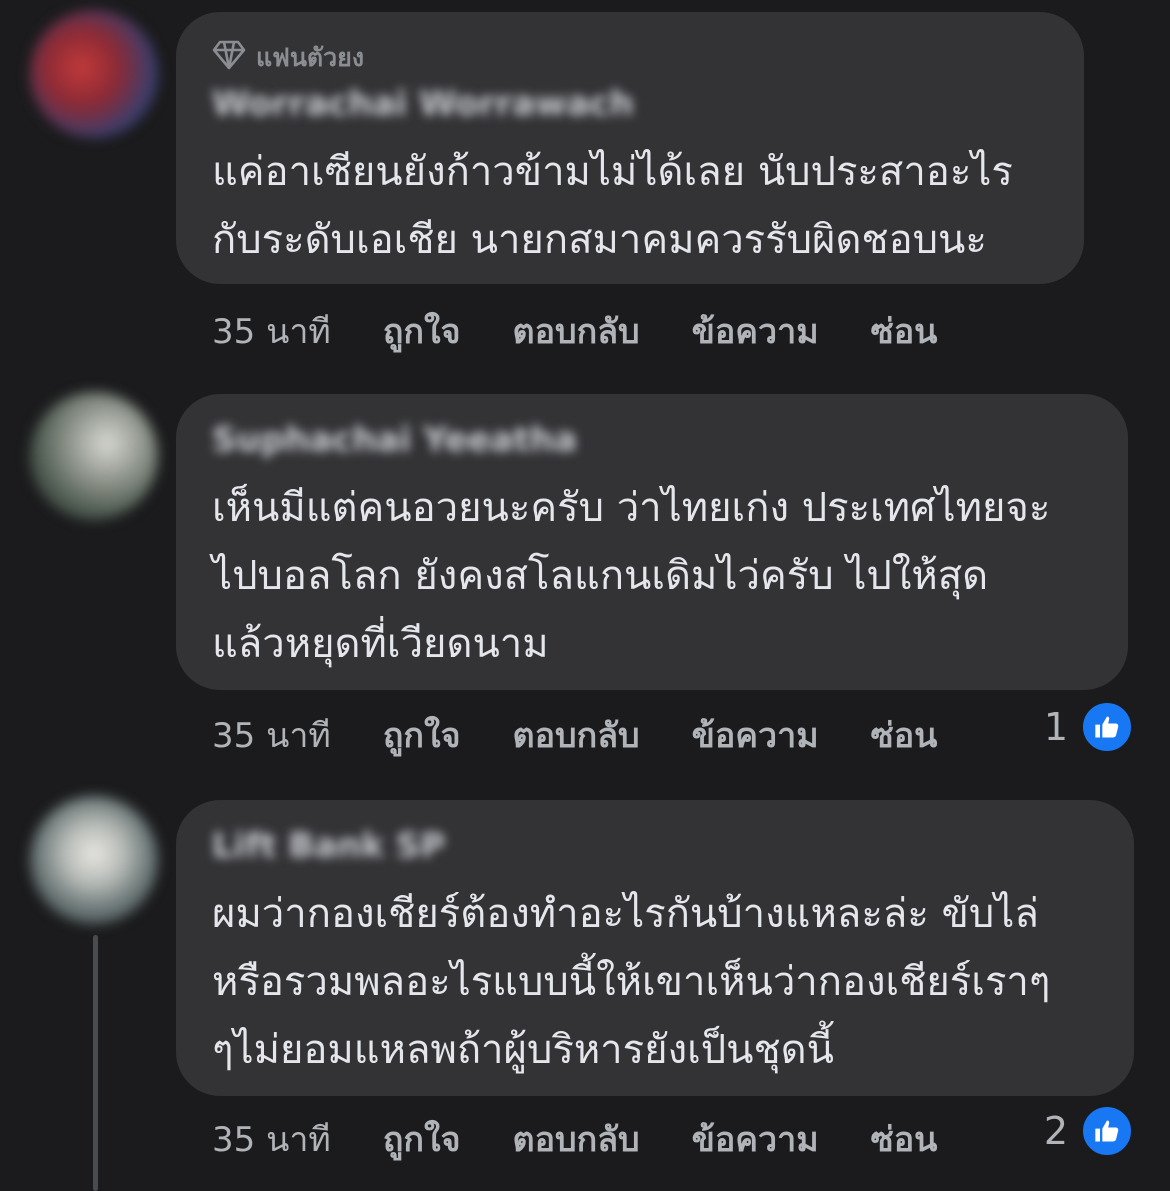  Describe the element at coordinates (1055, 727) in the screenshot. I see `reaction-count: 1` at that location.